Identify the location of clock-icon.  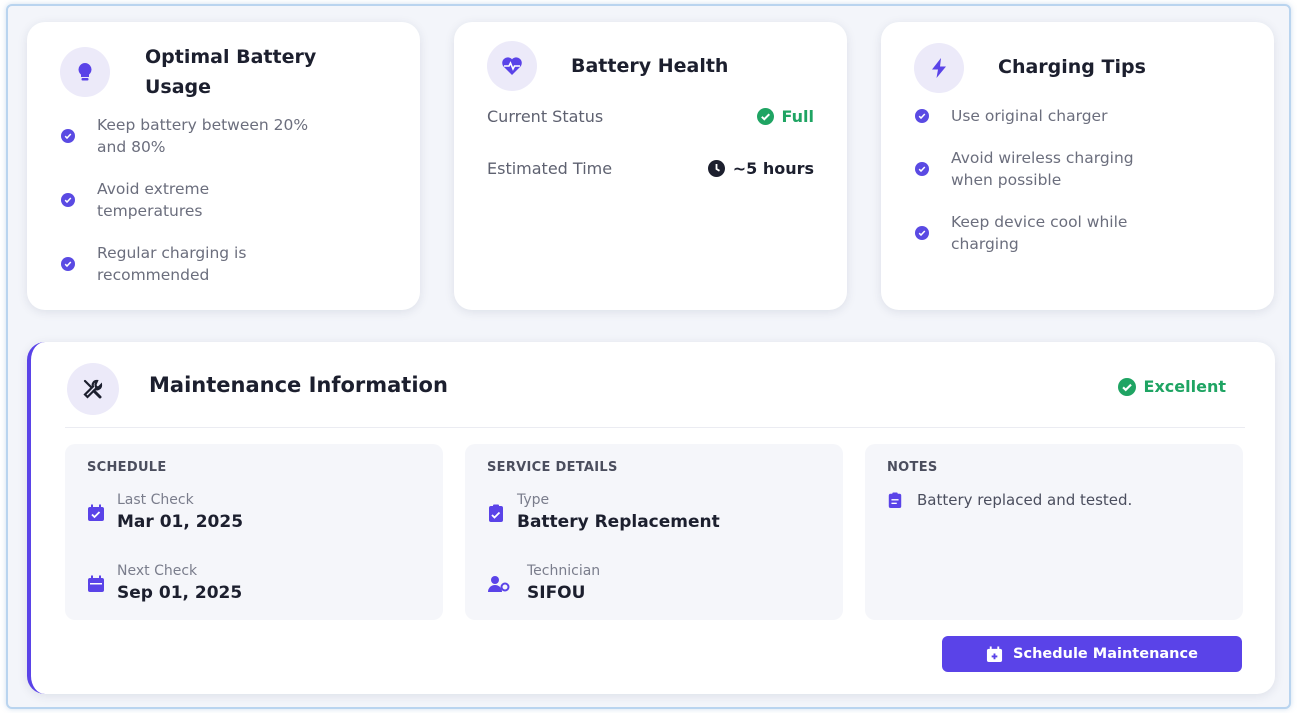
(716, 168).